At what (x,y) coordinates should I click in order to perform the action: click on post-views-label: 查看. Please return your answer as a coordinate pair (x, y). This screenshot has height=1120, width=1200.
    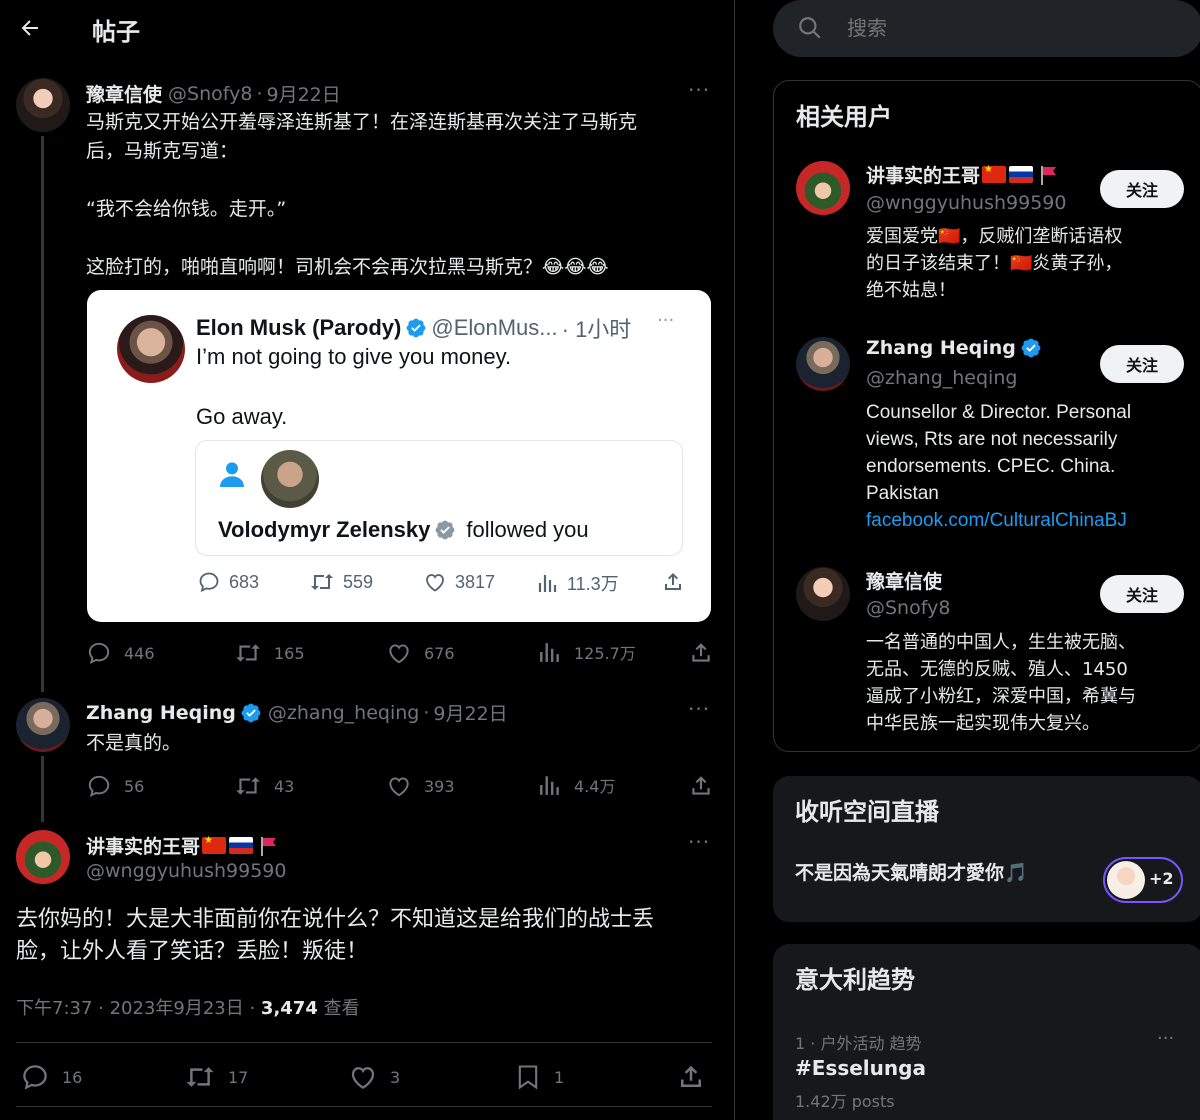
    Looking at the image, I should click on (338, 1008).